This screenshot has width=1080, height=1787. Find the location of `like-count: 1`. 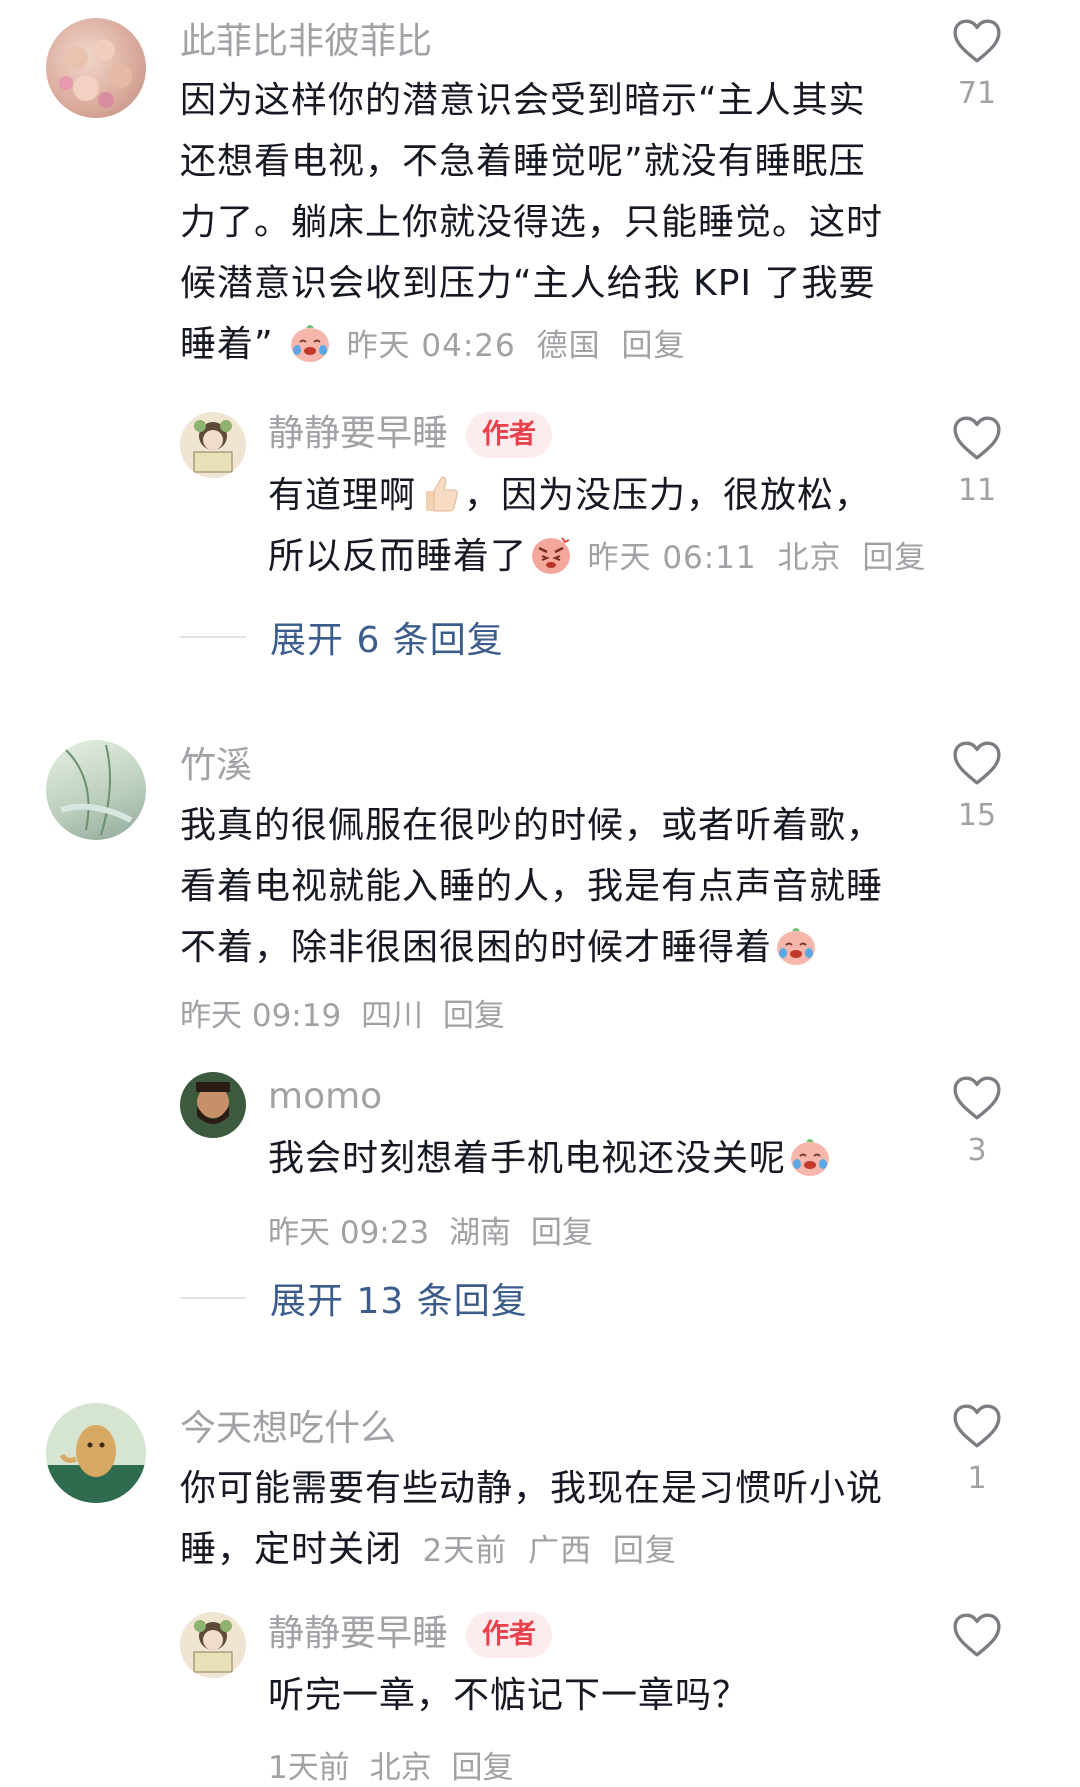

like-count: 1 is located at coordinates (977, 1478).